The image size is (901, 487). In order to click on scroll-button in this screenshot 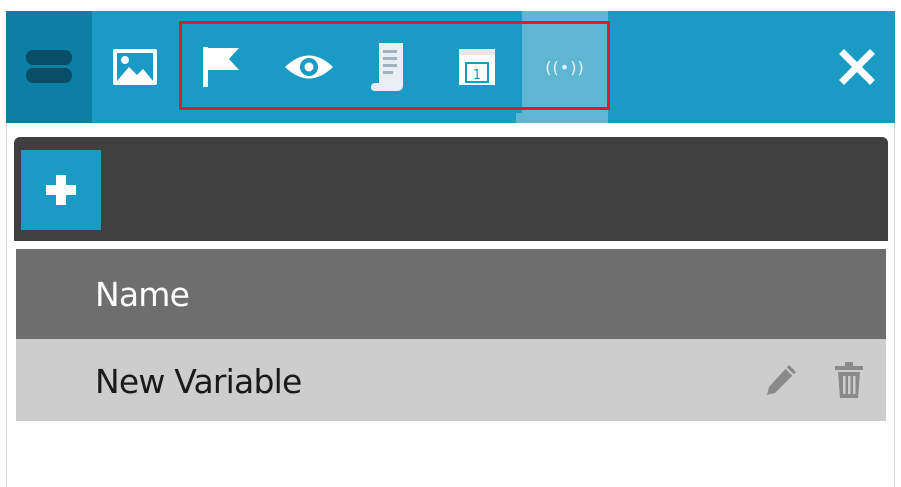, I will do `click(389, 67)`.